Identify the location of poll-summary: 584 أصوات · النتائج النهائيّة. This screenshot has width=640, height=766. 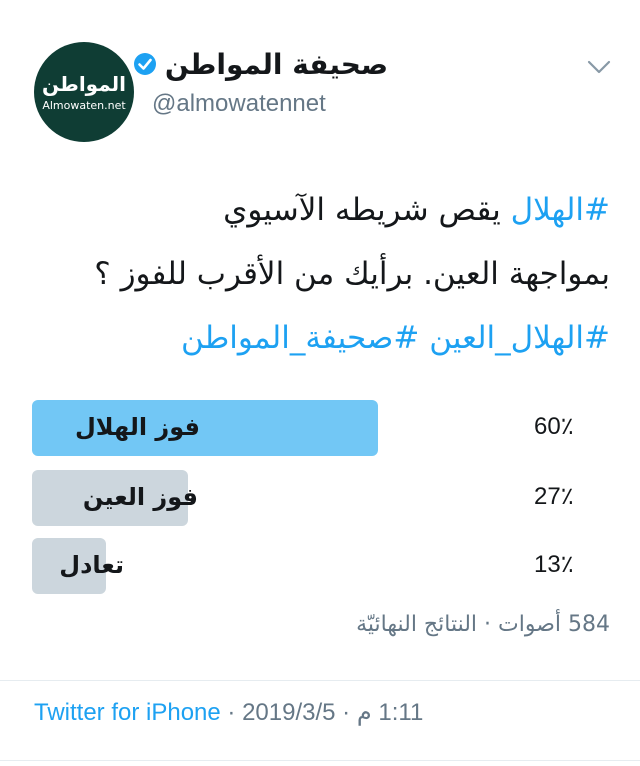
(483, 624).